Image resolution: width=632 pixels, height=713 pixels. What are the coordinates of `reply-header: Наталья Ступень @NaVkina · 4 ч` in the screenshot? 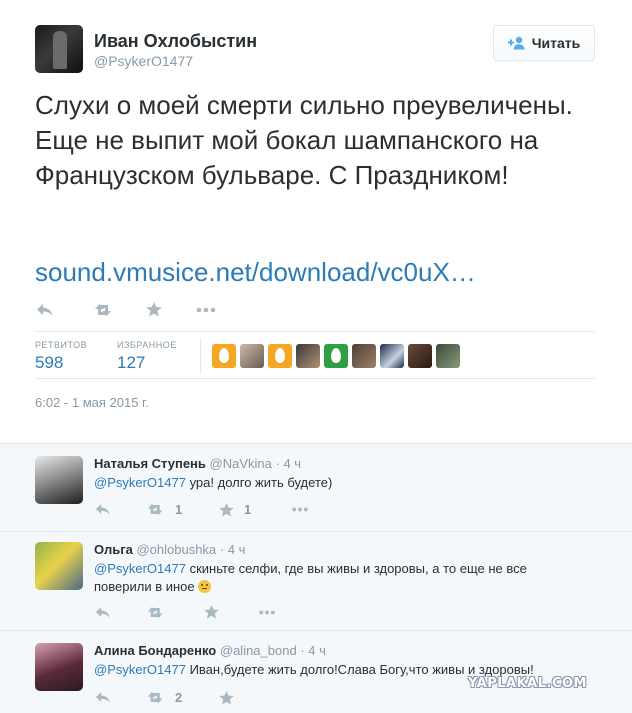 It's located at (197, 463).